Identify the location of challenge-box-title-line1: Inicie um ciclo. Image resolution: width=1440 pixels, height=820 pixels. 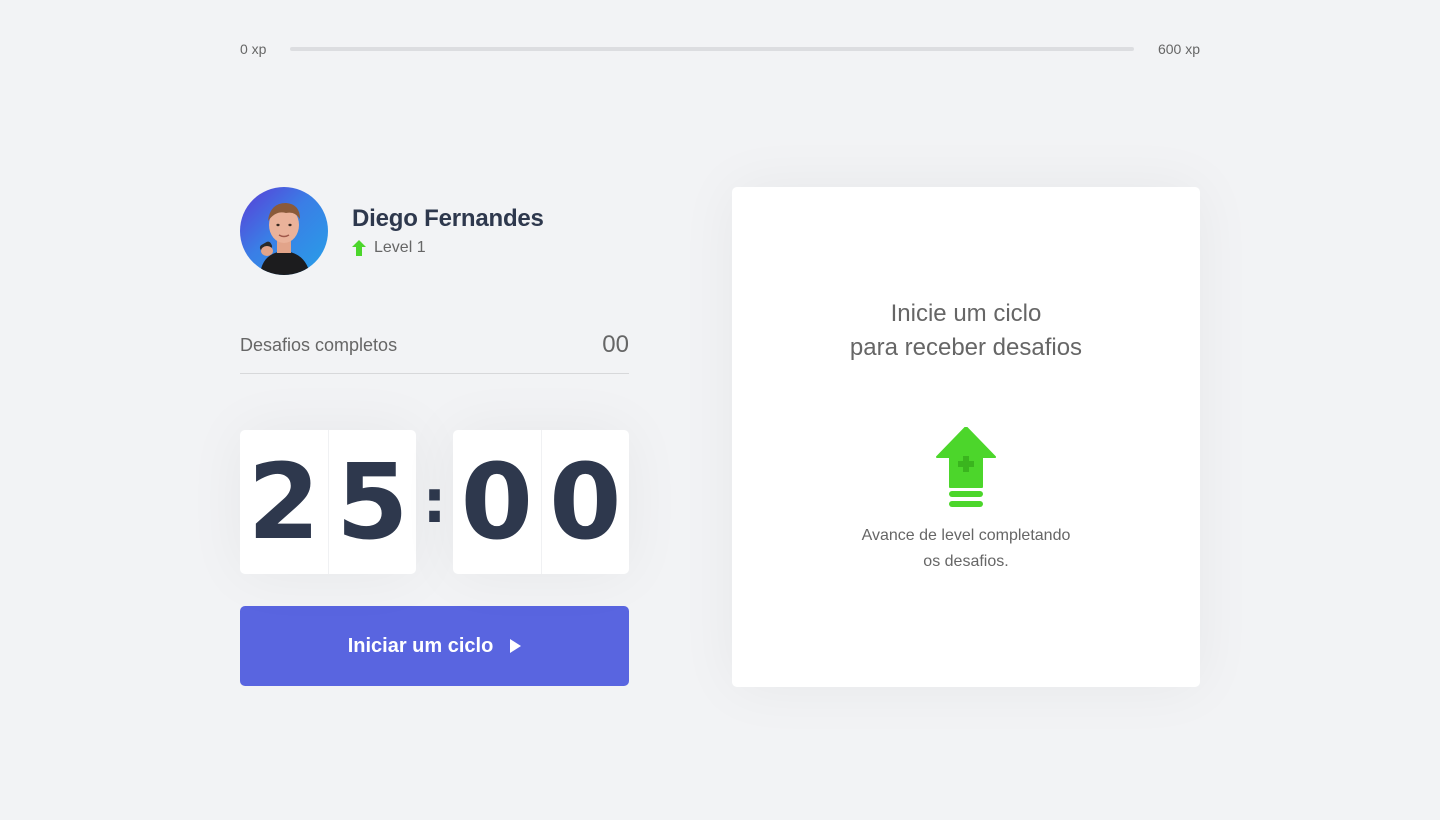
(966, 313).